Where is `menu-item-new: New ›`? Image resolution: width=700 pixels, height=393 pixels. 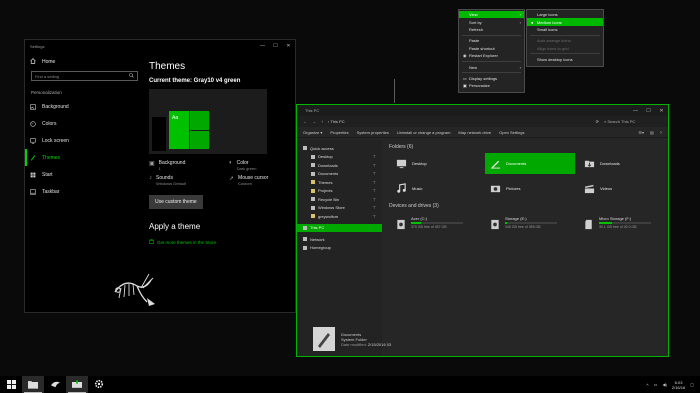
menu-item-new: New › is located at coordinates (491, 66).